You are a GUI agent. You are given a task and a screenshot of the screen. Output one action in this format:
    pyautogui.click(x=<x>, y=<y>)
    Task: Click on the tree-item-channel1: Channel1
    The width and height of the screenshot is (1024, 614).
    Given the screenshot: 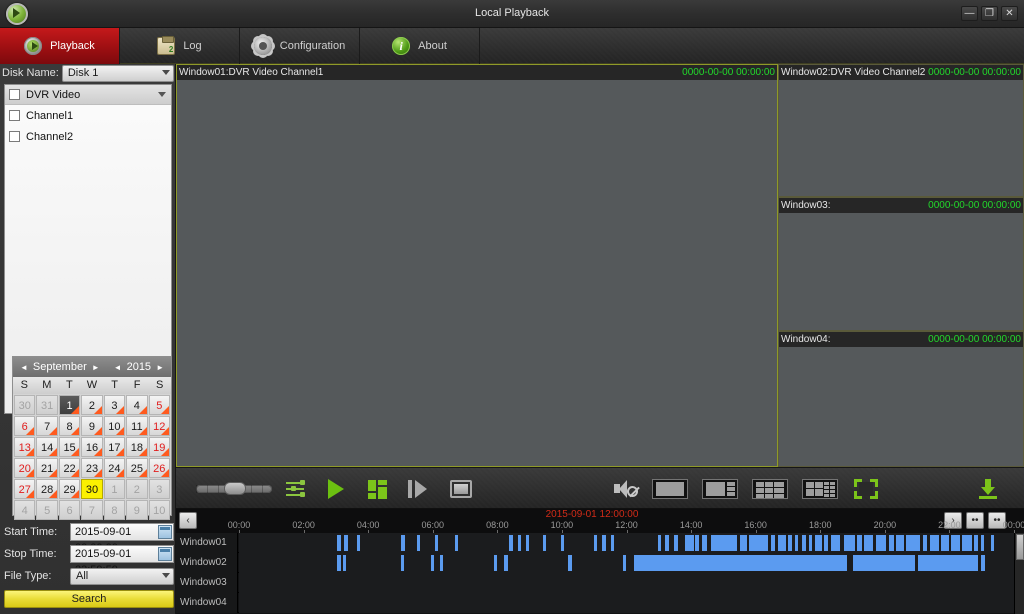 What is the action you would take?
    pyautogui.click(x=88, y=115)
    